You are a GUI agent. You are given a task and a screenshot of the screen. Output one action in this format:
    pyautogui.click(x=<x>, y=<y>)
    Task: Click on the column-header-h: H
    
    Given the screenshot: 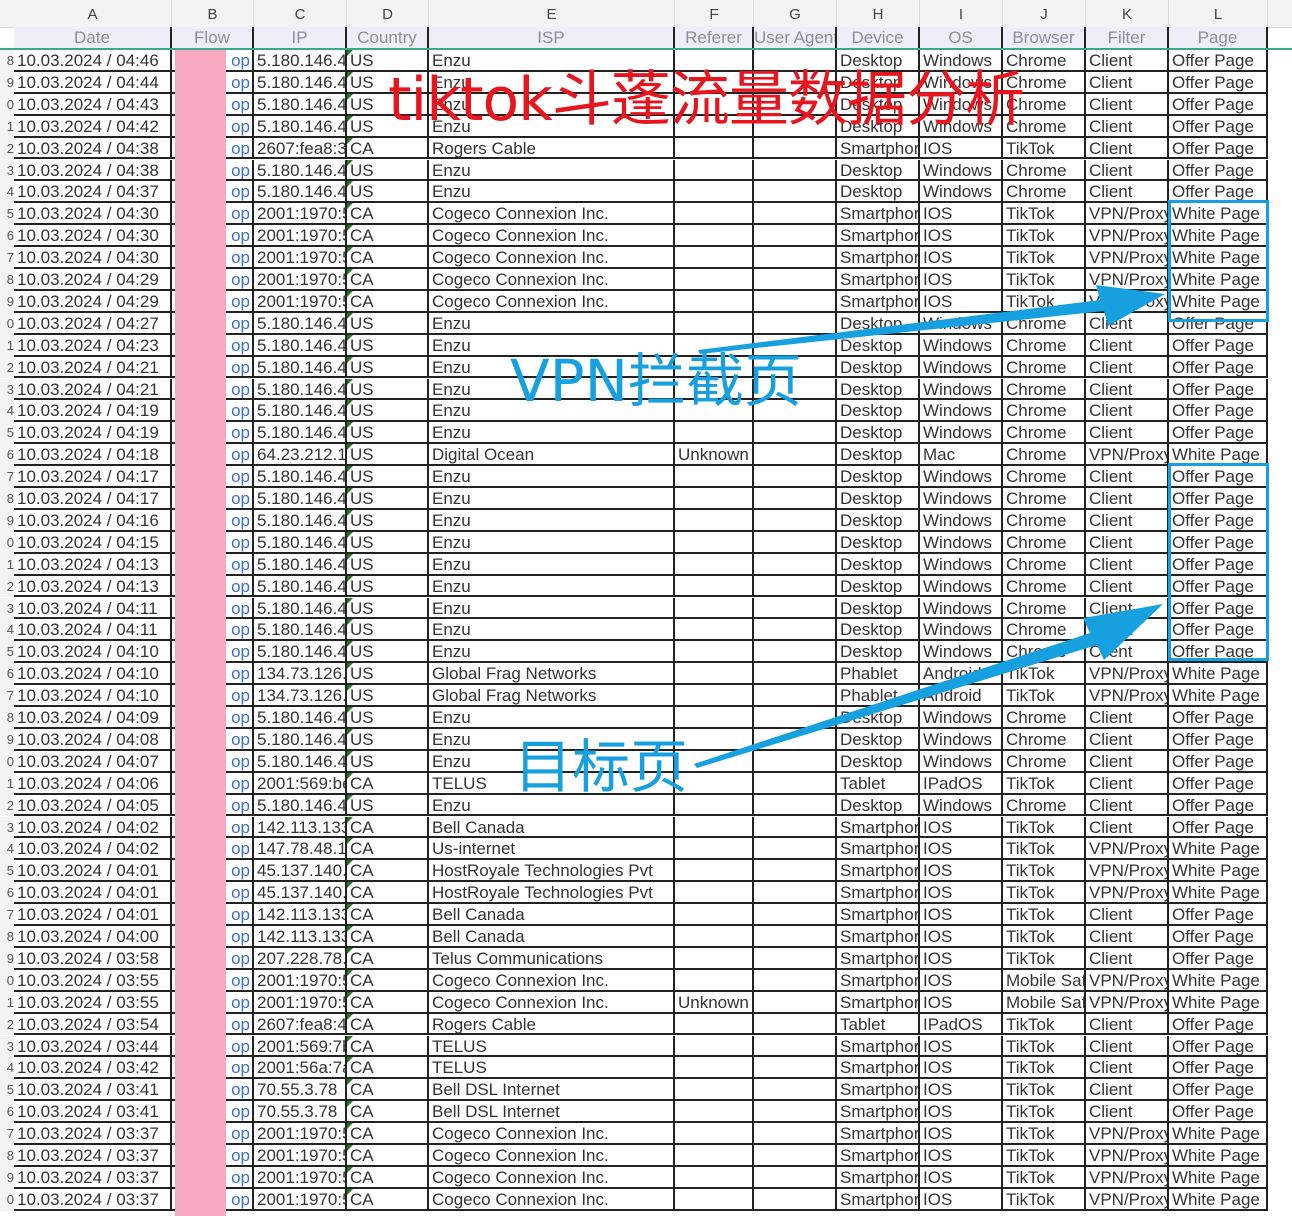 What is the action you would take?
    pyautogui.click(x=878, y=13)
    